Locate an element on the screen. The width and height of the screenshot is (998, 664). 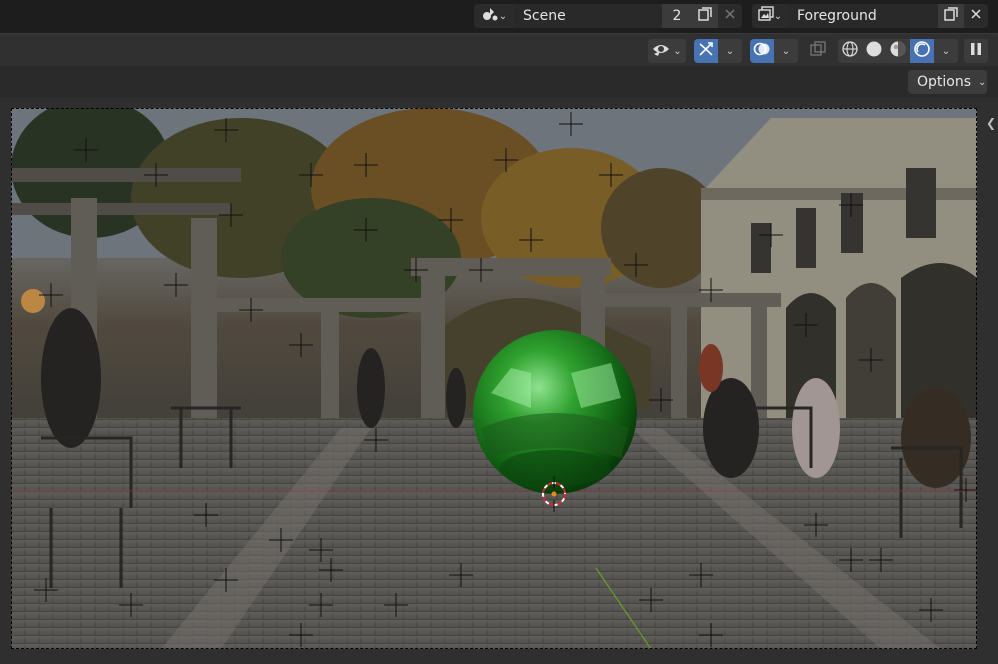
scene-selector-dropdown: ⌄ is located at coordinates (494, 16).